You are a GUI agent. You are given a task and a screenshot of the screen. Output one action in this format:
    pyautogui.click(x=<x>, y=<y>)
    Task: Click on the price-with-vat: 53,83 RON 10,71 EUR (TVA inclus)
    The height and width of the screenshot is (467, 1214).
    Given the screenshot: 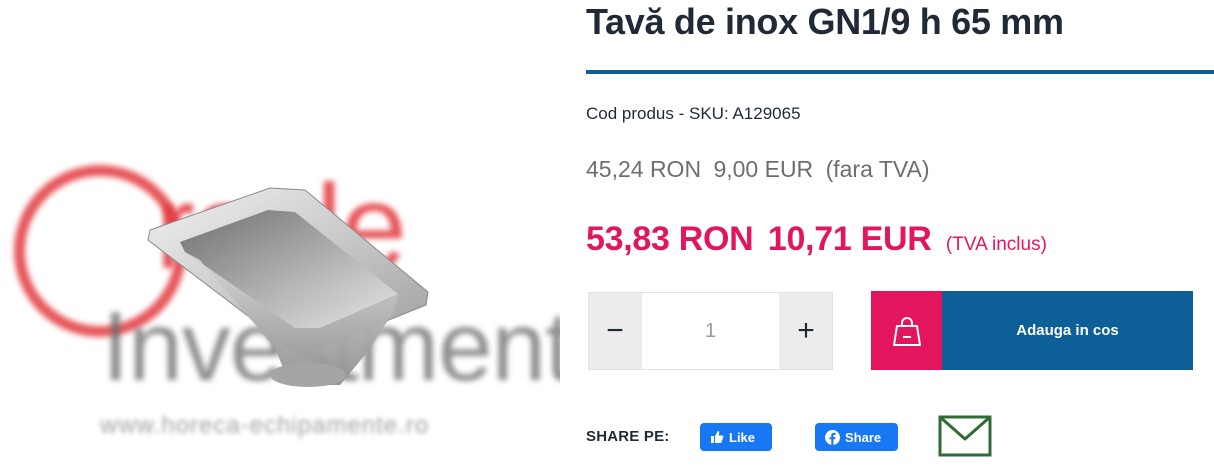 What is the action you would take?
    pyautogui.click(x=816, y=239)
    